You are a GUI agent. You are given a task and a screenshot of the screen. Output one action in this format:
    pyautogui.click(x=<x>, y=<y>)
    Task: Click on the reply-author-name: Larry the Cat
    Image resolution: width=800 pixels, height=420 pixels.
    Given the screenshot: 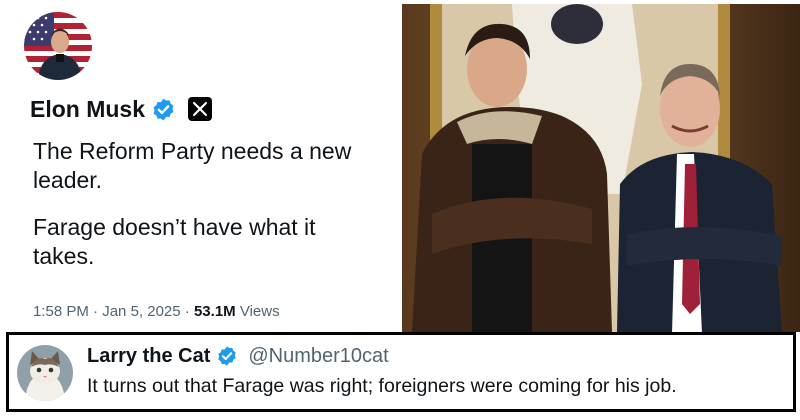 What is the action you would take?
    pyautogui.click(x=148, y=356)
    